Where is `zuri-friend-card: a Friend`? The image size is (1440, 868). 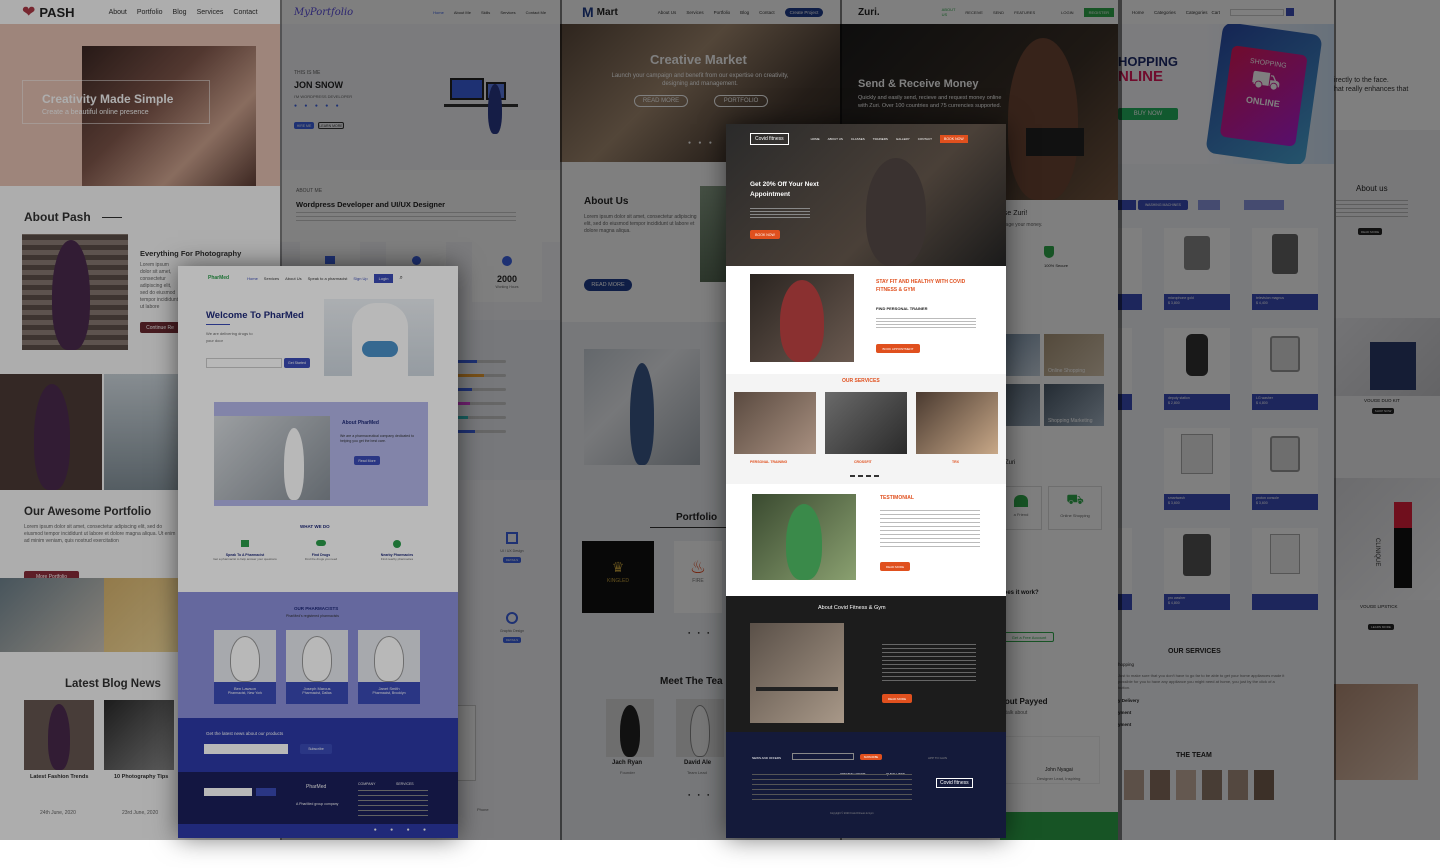 zuri-friend-card: a Friend is located at coordinates (1021, 508).